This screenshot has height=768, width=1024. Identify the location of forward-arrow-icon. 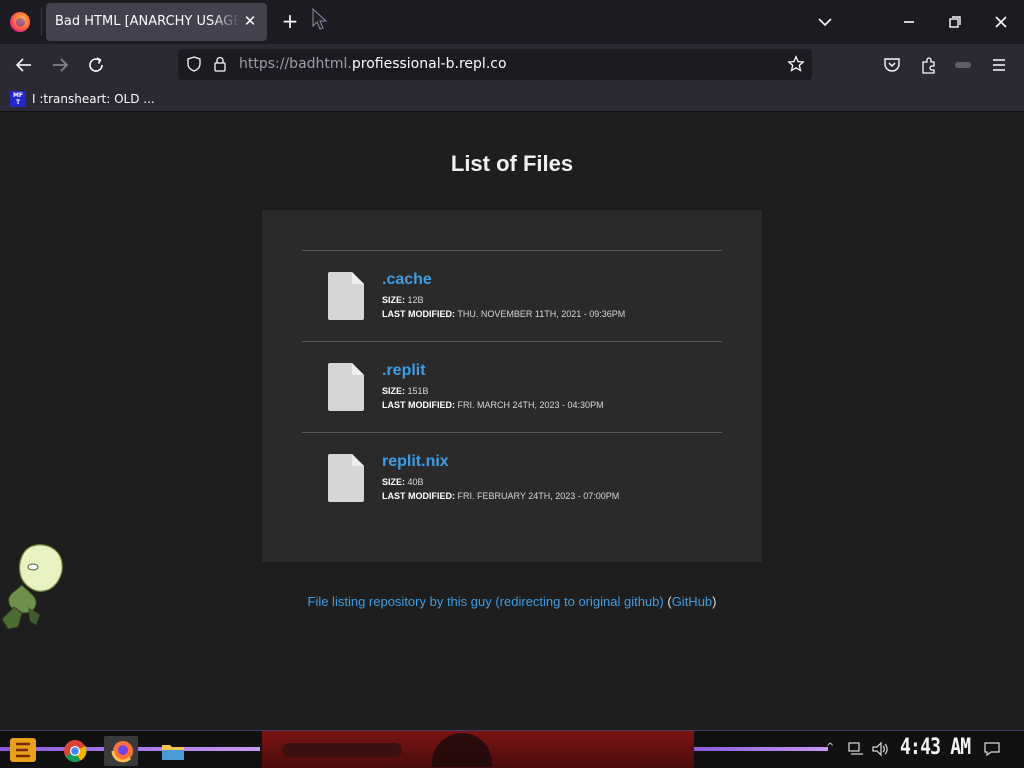
(60, 65).